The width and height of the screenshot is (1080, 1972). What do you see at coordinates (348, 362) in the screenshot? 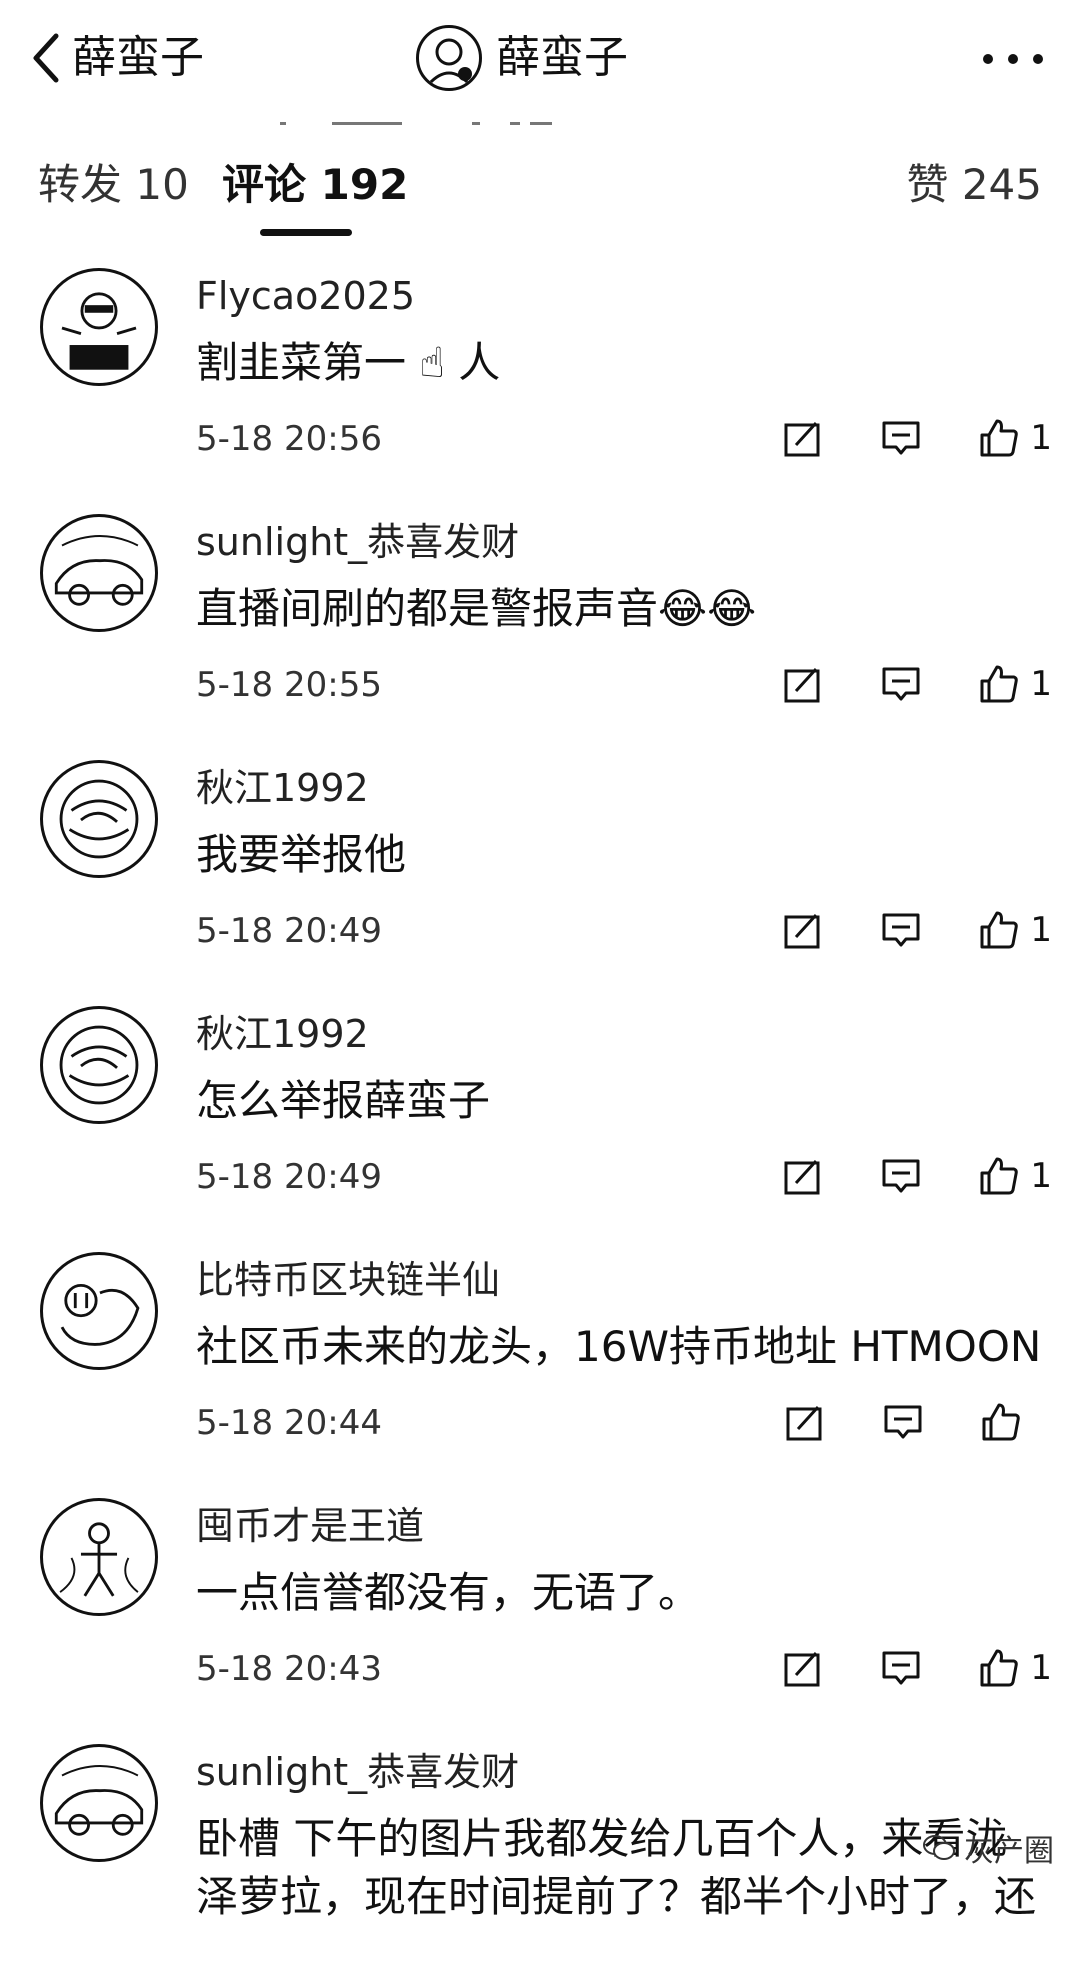
I see `comment-text: 割韭菜第一 ☝ 人` at bounding box center [348, 362].